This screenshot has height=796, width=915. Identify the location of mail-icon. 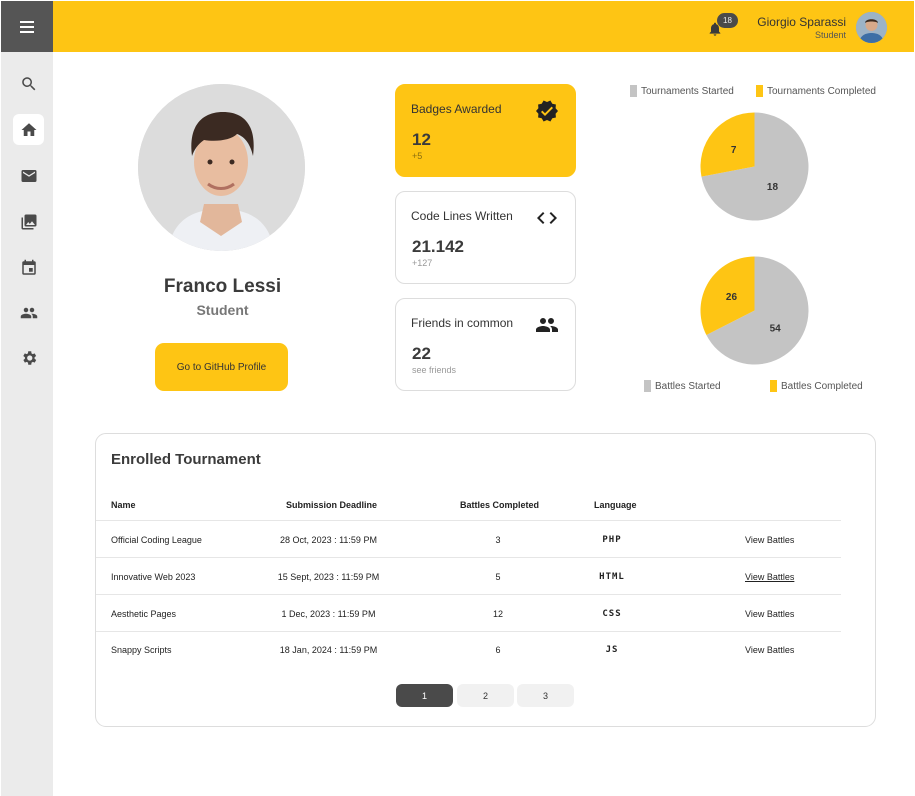
(28, 175).